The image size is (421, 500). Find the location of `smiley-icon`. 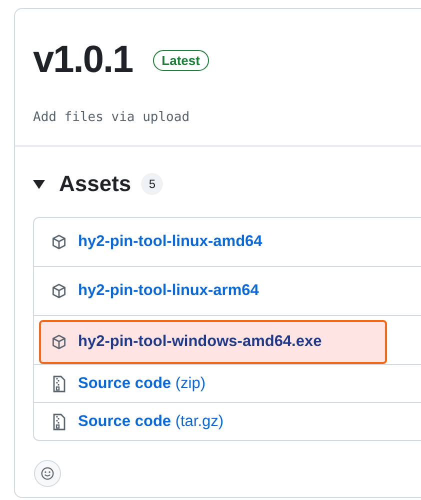

smiley-icon is located at coordinates (47, 473).